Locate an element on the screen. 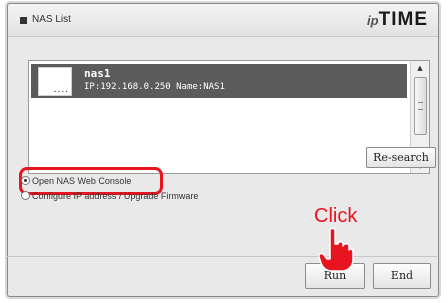  radio-configure-ip is located at coordinates (25, 195).